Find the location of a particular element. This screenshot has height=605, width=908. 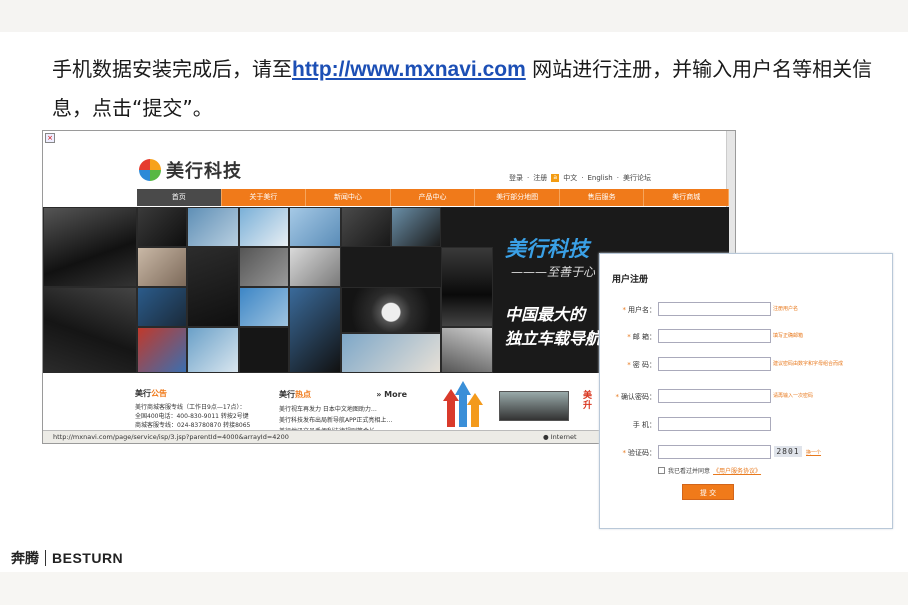

brand-logo: 奔腾 BESTURN is located at coordinates (67, 558).